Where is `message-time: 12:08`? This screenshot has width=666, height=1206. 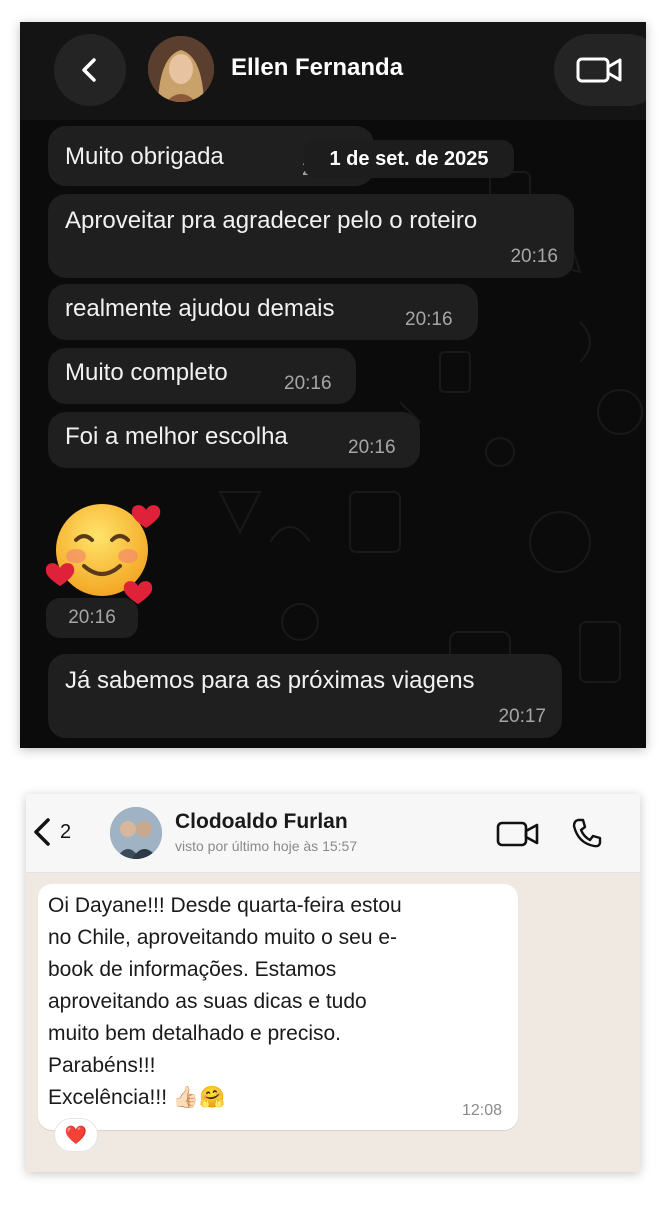 message-time: 12:08 is located at coordinates (481, 1110).